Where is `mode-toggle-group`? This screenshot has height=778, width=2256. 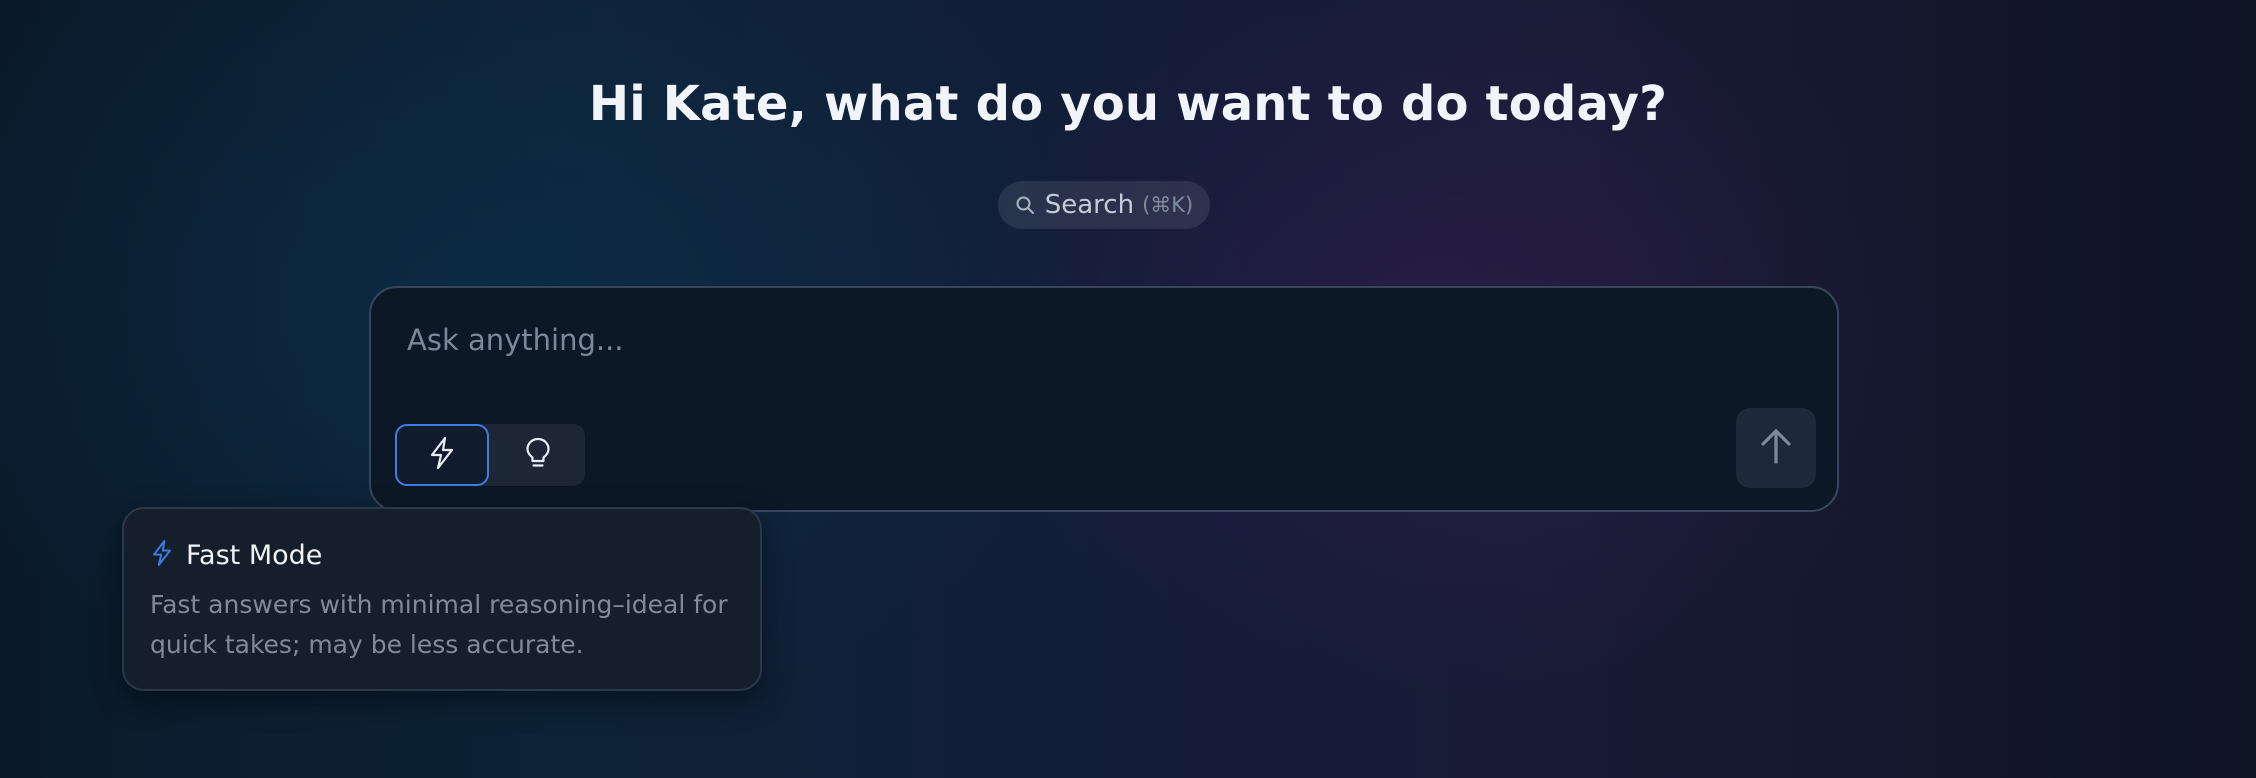 mode-toggle-group is located at coordinates (490, 529).